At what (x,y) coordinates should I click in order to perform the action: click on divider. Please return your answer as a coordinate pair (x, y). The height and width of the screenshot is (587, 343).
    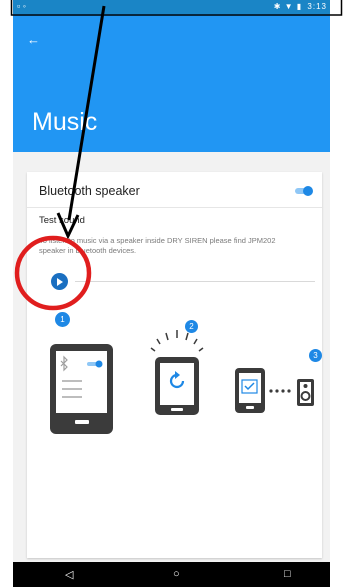
    Looking at the image, I should click on (174, 207).